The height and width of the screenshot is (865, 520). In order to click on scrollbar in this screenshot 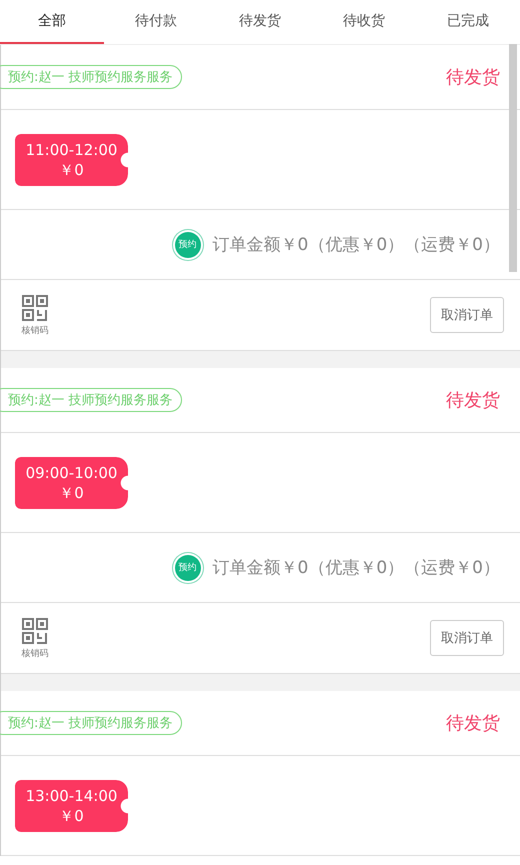, I will do `click(513, 158)`.